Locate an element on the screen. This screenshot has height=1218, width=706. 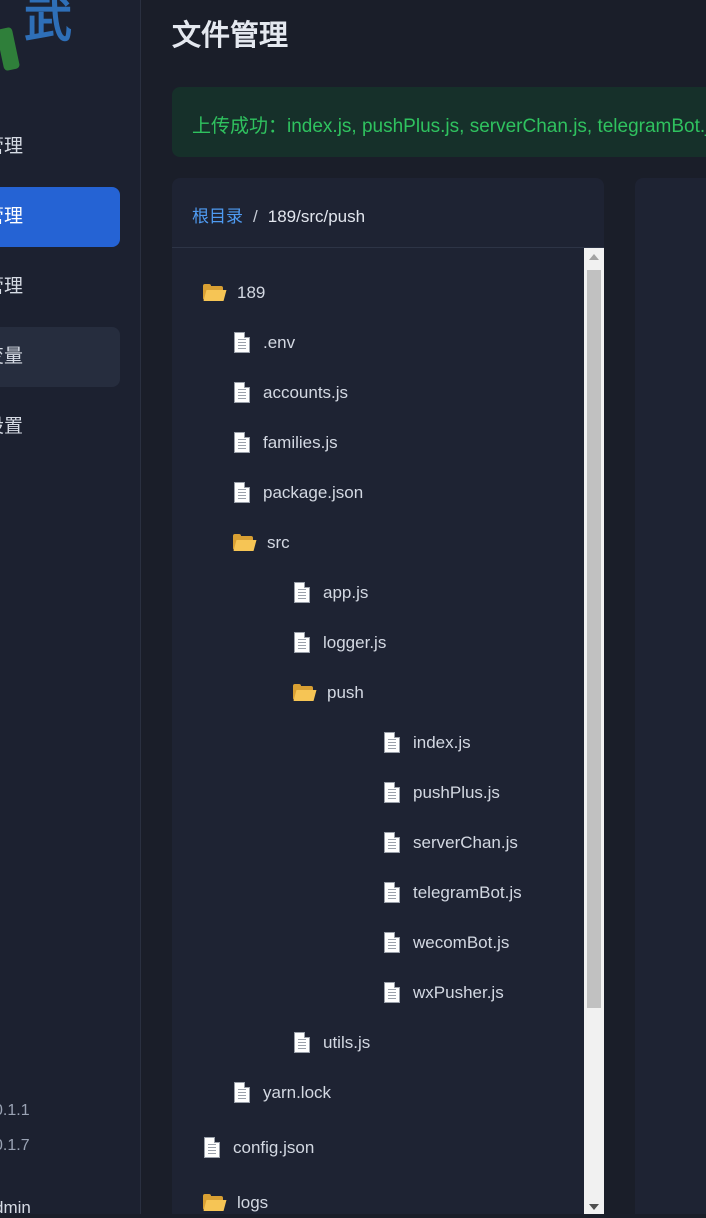
sidebar-item-settings: 统设置 is located at coordinates (60, 427).